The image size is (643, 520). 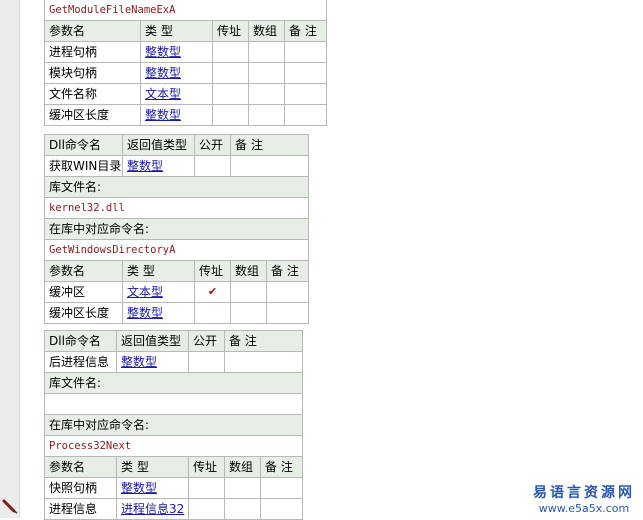 I want to click on entry-name-value: GetModuleFileNameExA, so click(x=185, y=10).